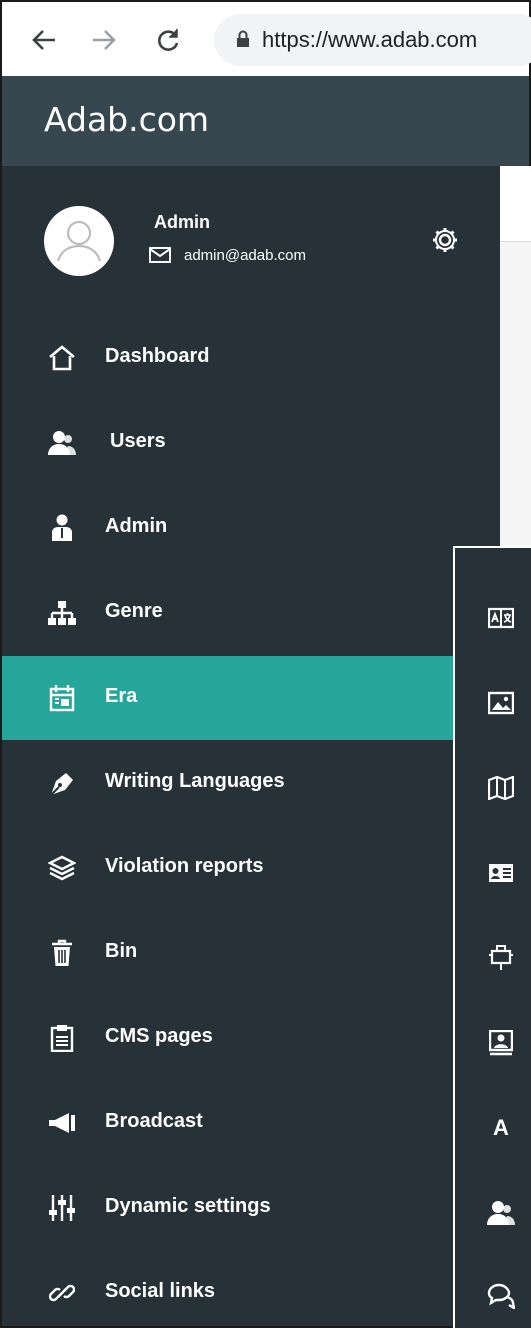 The image size is (531, 1328). Describe the element at coordinates (184, 866) in the screenshot. I see `sidebar-item-label: Violation reports` at that location.